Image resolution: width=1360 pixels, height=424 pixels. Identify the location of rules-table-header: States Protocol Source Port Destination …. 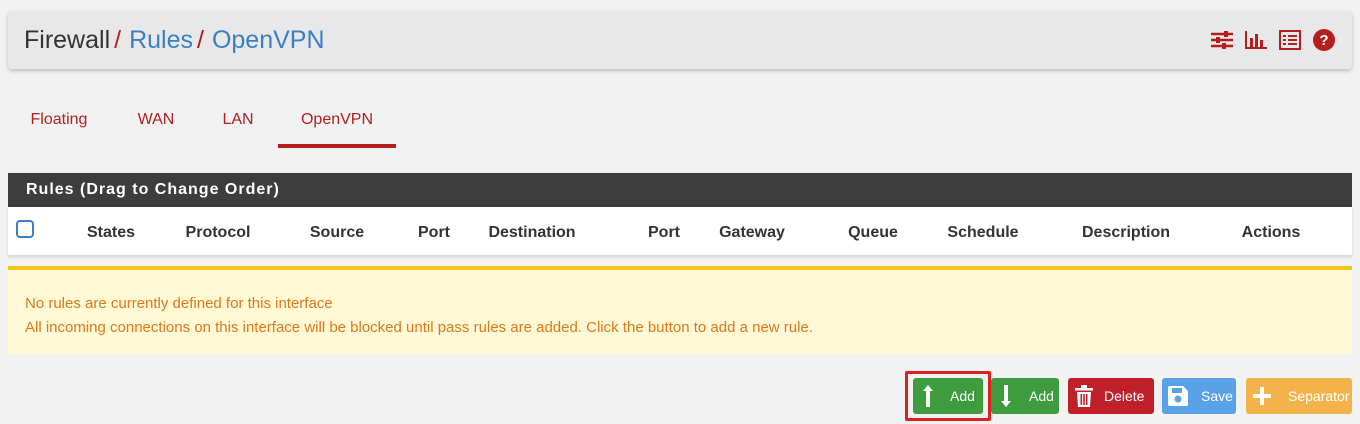
(680, 231).